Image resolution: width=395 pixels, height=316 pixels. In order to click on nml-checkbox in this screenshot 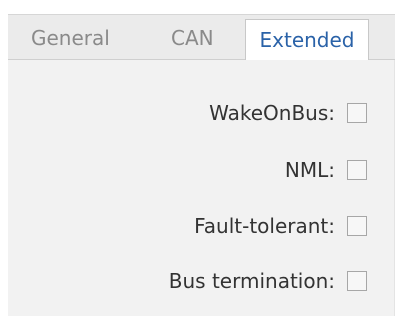, I will do `click(357, 170)`.